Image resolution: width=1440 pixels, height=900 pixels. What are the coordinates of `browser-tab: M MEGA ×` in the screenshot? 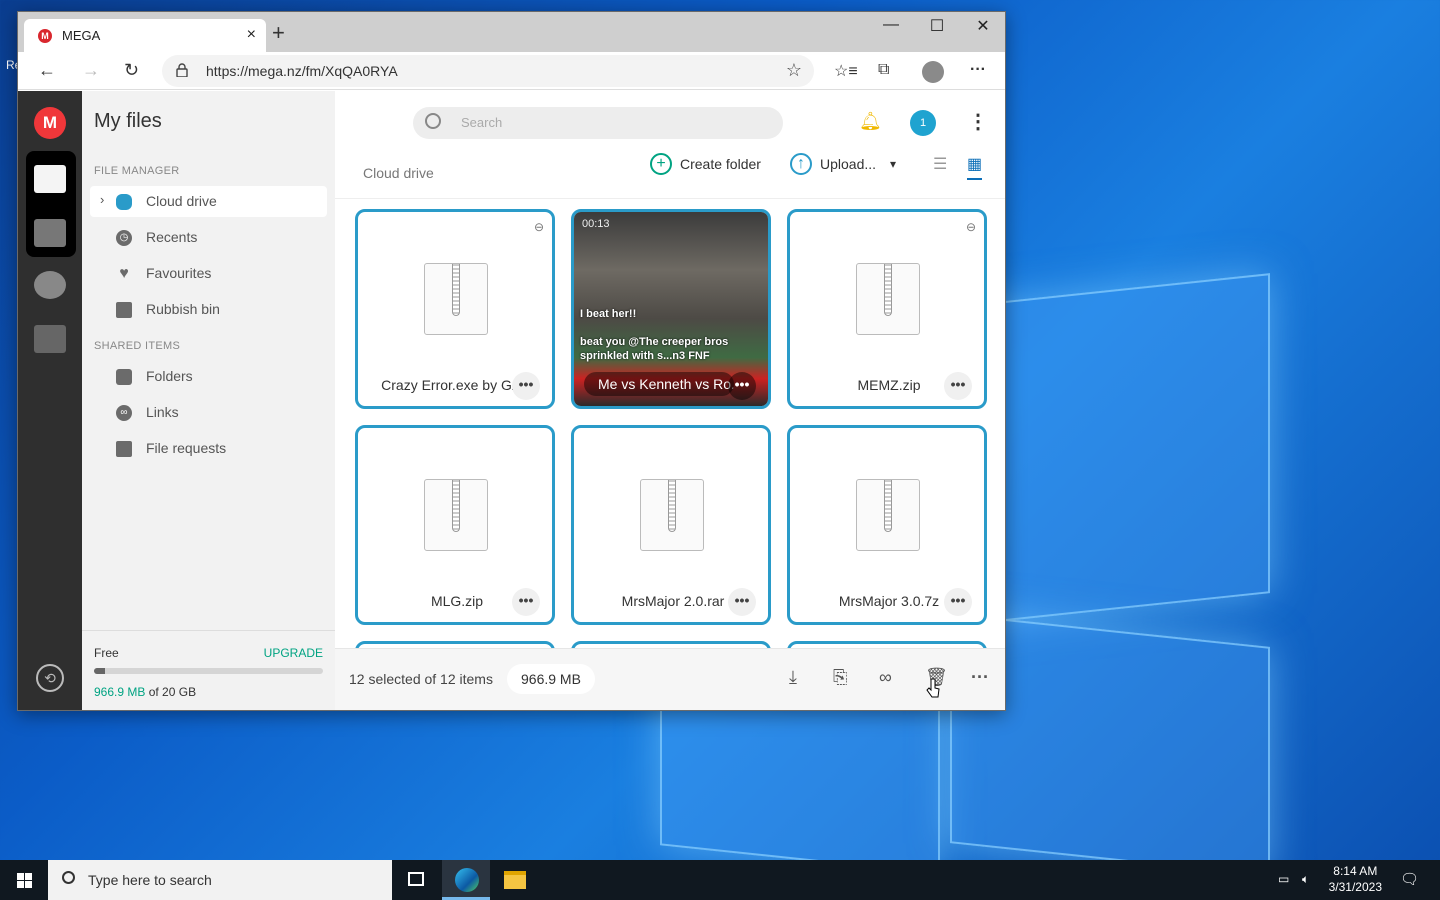 It's located at (145, 35).